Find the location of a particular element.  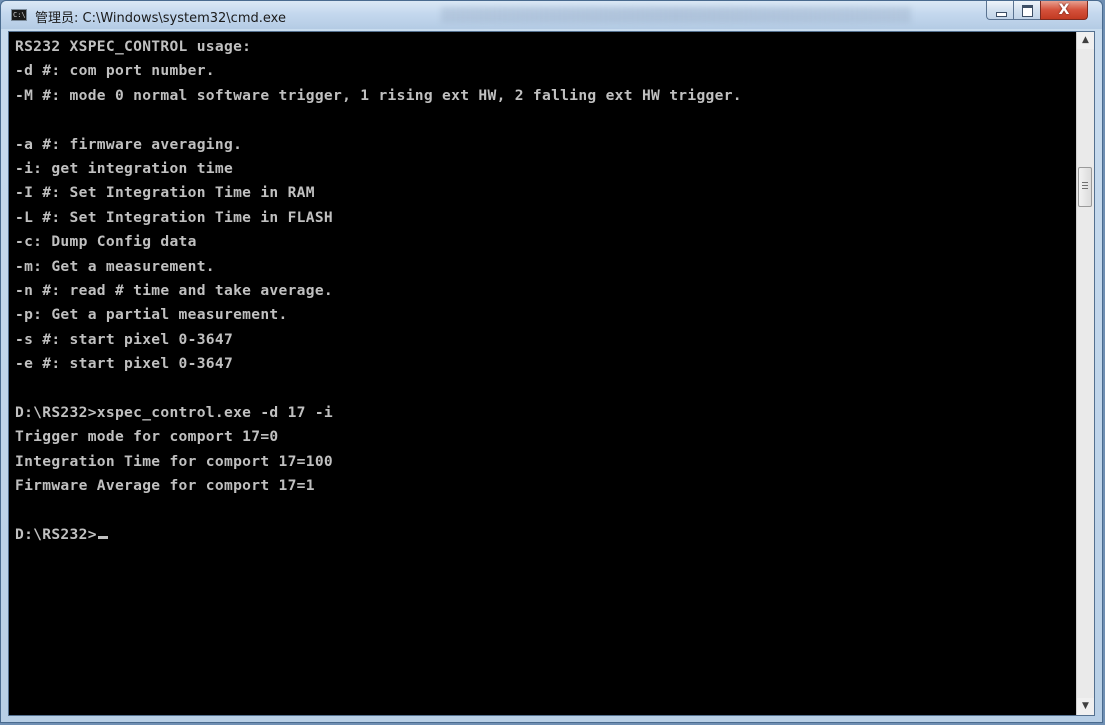

vertical-scrollbar: ▲ ▼ is located at coordinates (1085, 373).